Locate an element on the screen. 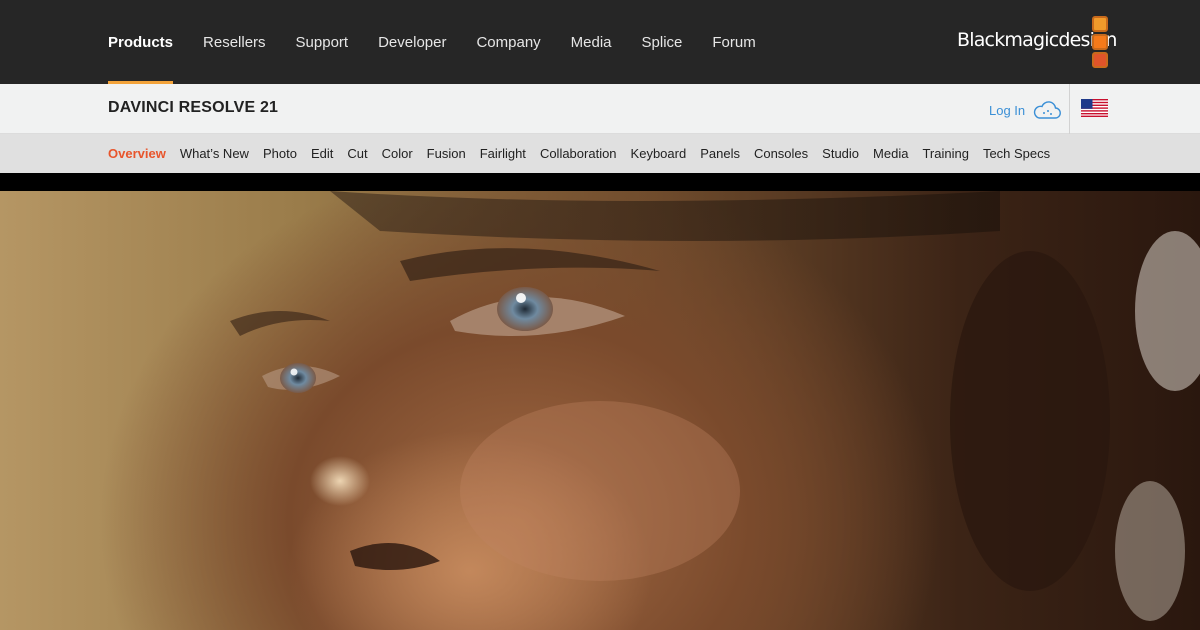 The height and width of the screenshot is (630, 1200). nav-splice: Splice is located at coordinates (662, 42).